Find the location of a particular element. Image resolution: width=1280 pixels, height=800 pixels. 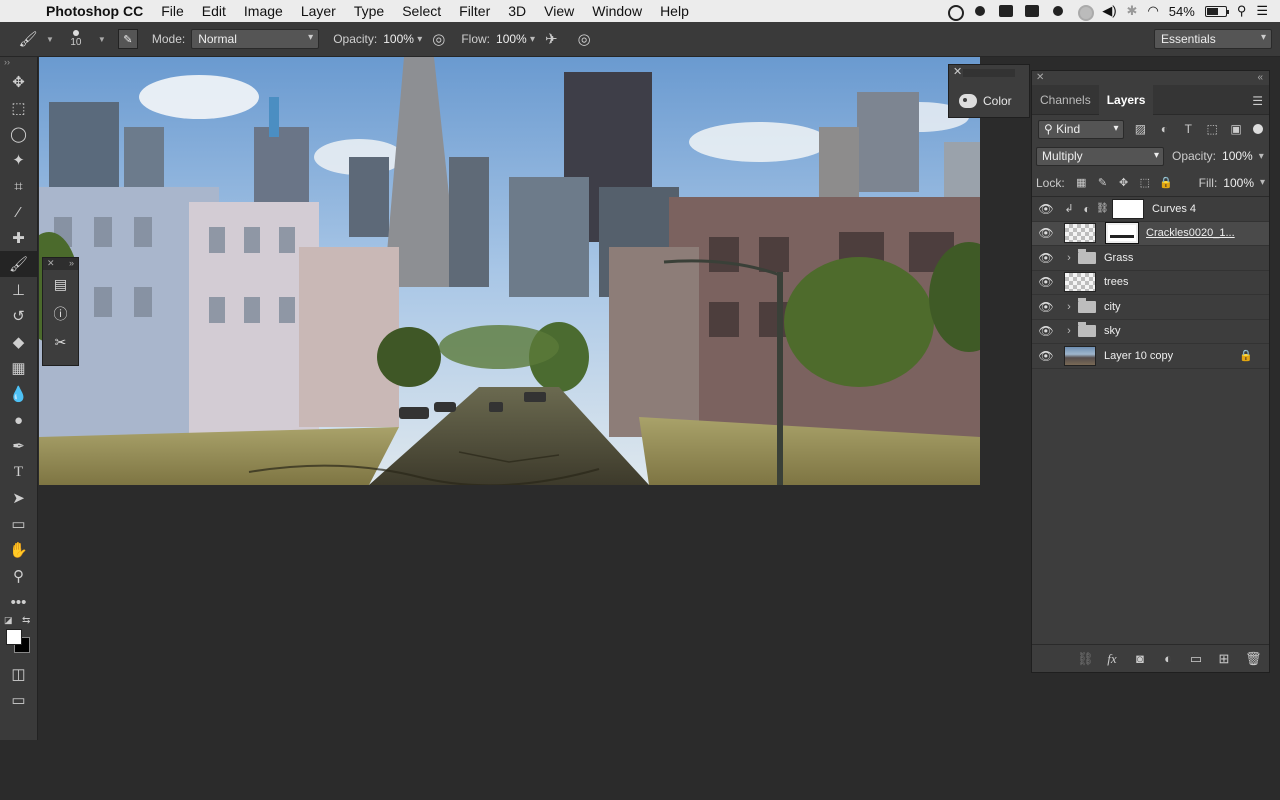

filter-smart-object-icon: ▣ is located at coordinates (1236, 129).